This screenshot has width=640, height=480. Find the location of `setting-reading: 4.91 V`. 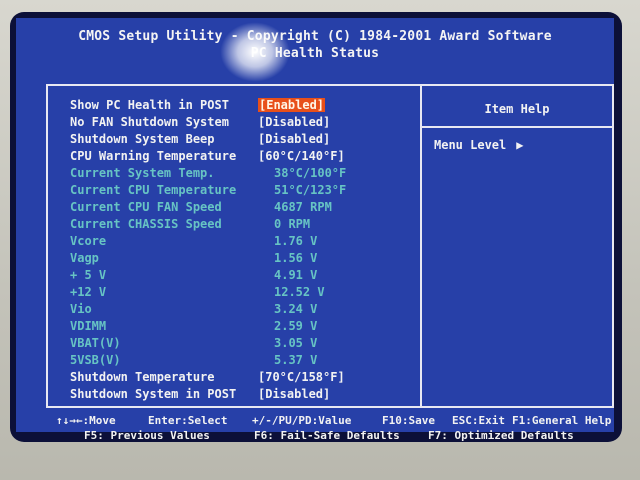

setting-reading: 4.91 V is located at coordinates (296, 275).